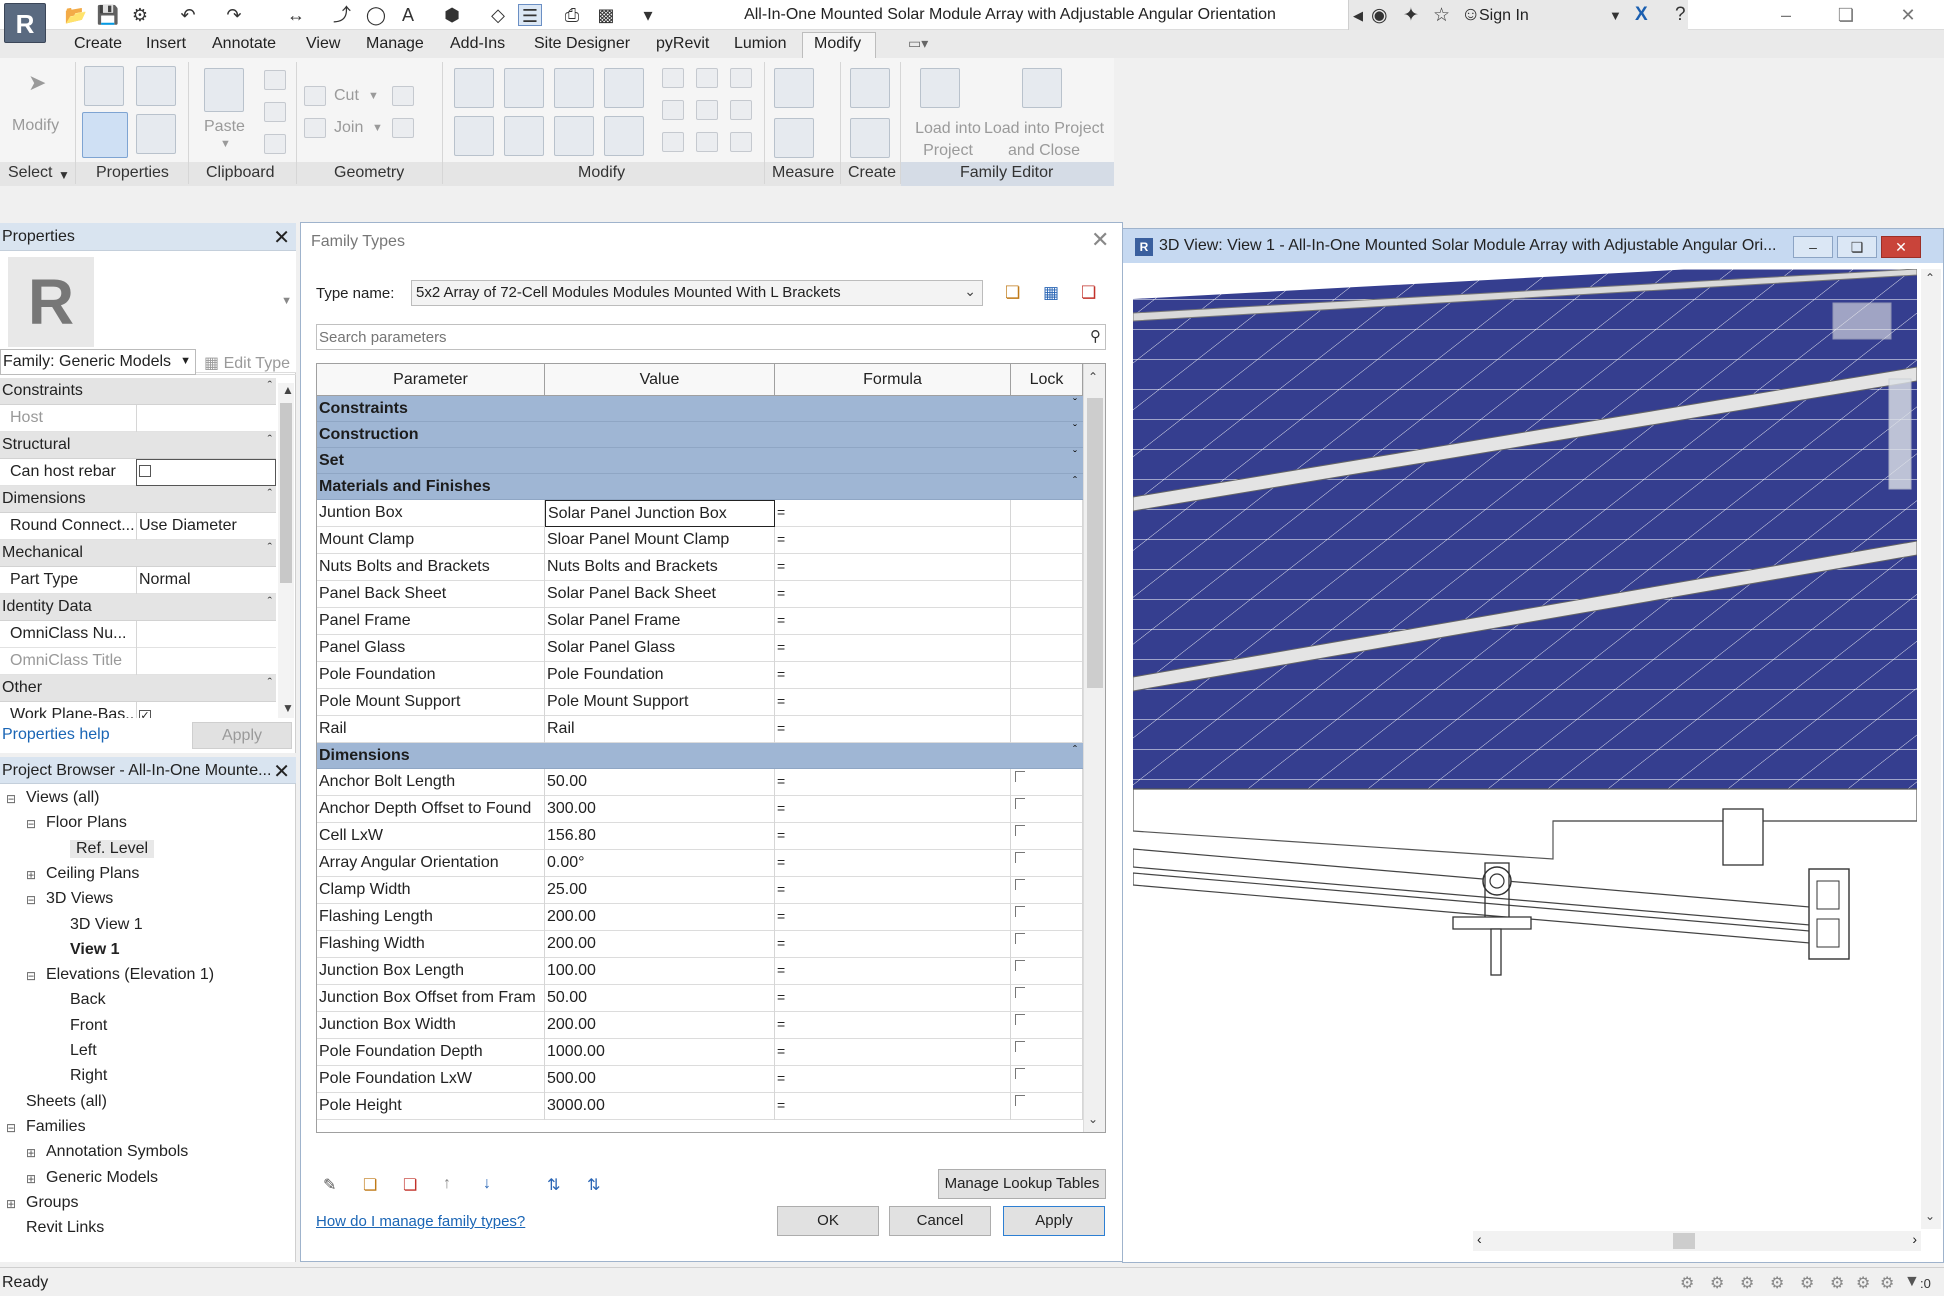 Image resolution: width=1944 pixels, height=1296 pixels. I want to click on select-by-face-icon: ⚙, so click(1837, 1283).